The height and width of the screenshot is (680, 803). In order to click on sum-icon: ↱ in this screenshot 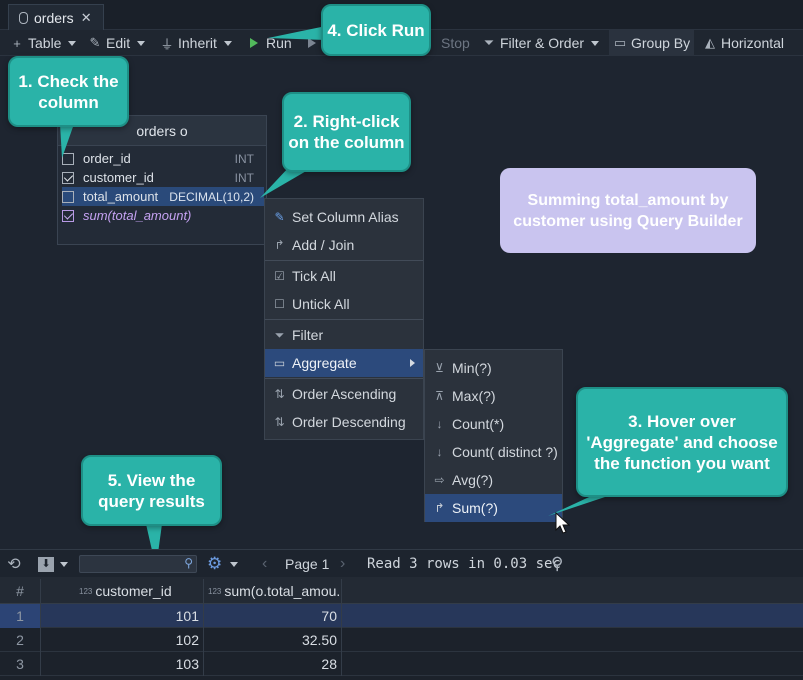, I will do `click(439, 508)`.